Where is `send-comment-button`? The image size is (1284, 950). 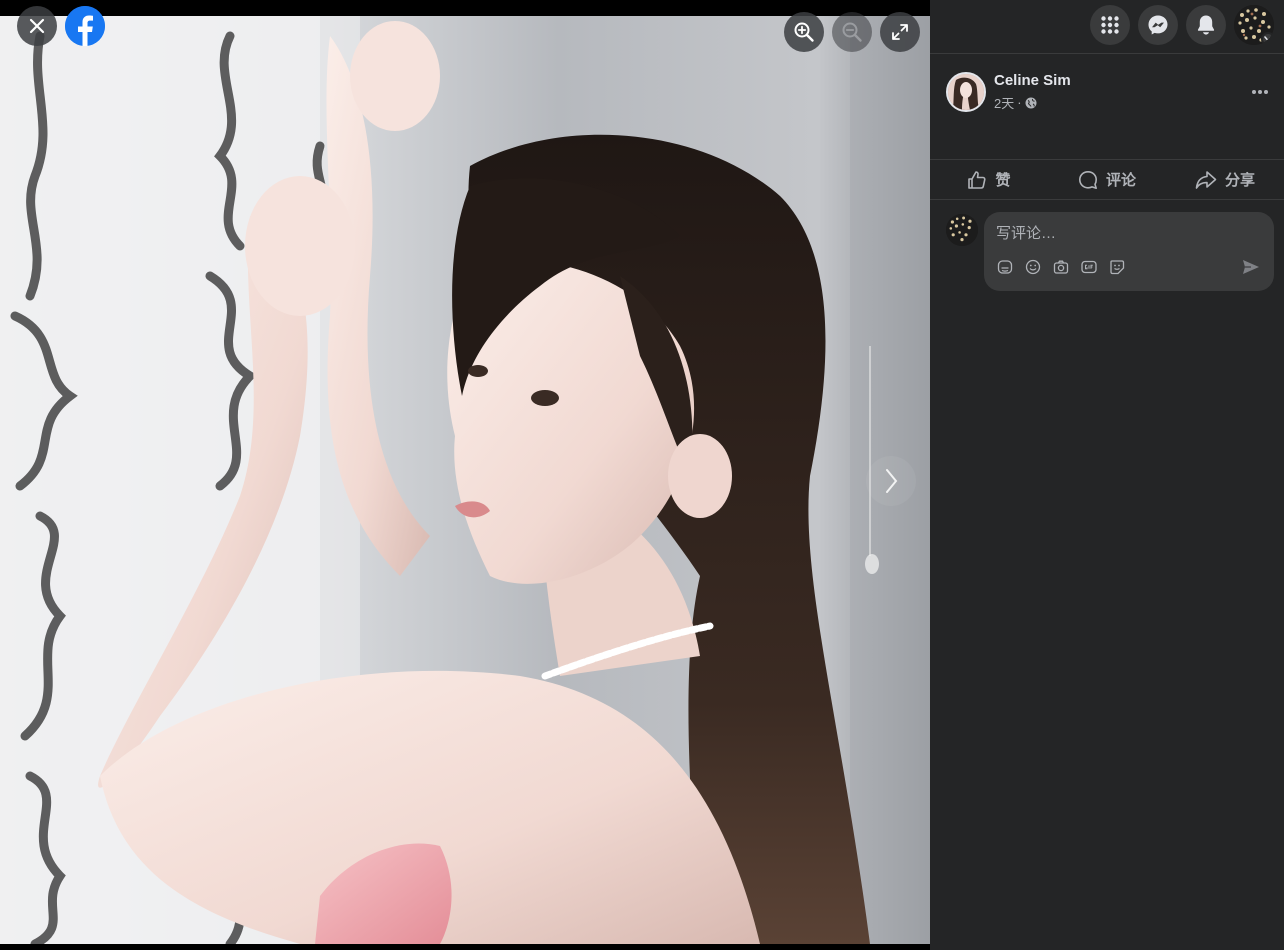 send-comment-button is located at coordinates (1251, 269).